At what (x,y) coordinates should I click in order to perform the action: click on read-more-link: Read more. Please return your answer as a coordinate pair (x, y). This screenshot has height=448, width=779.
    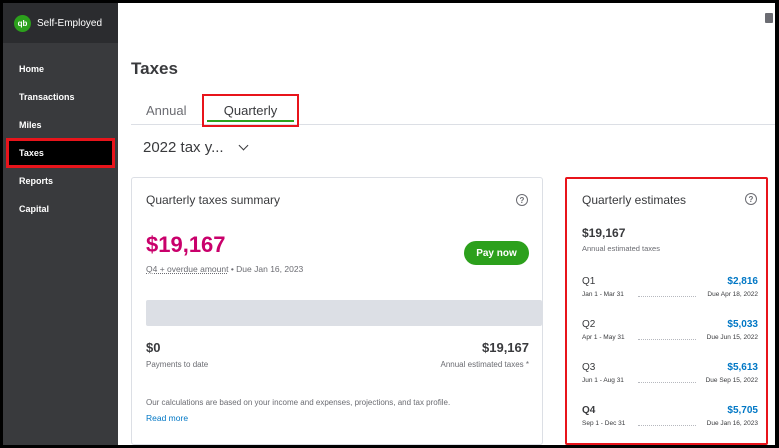
    Looking at the image, I should click on (167, 418).